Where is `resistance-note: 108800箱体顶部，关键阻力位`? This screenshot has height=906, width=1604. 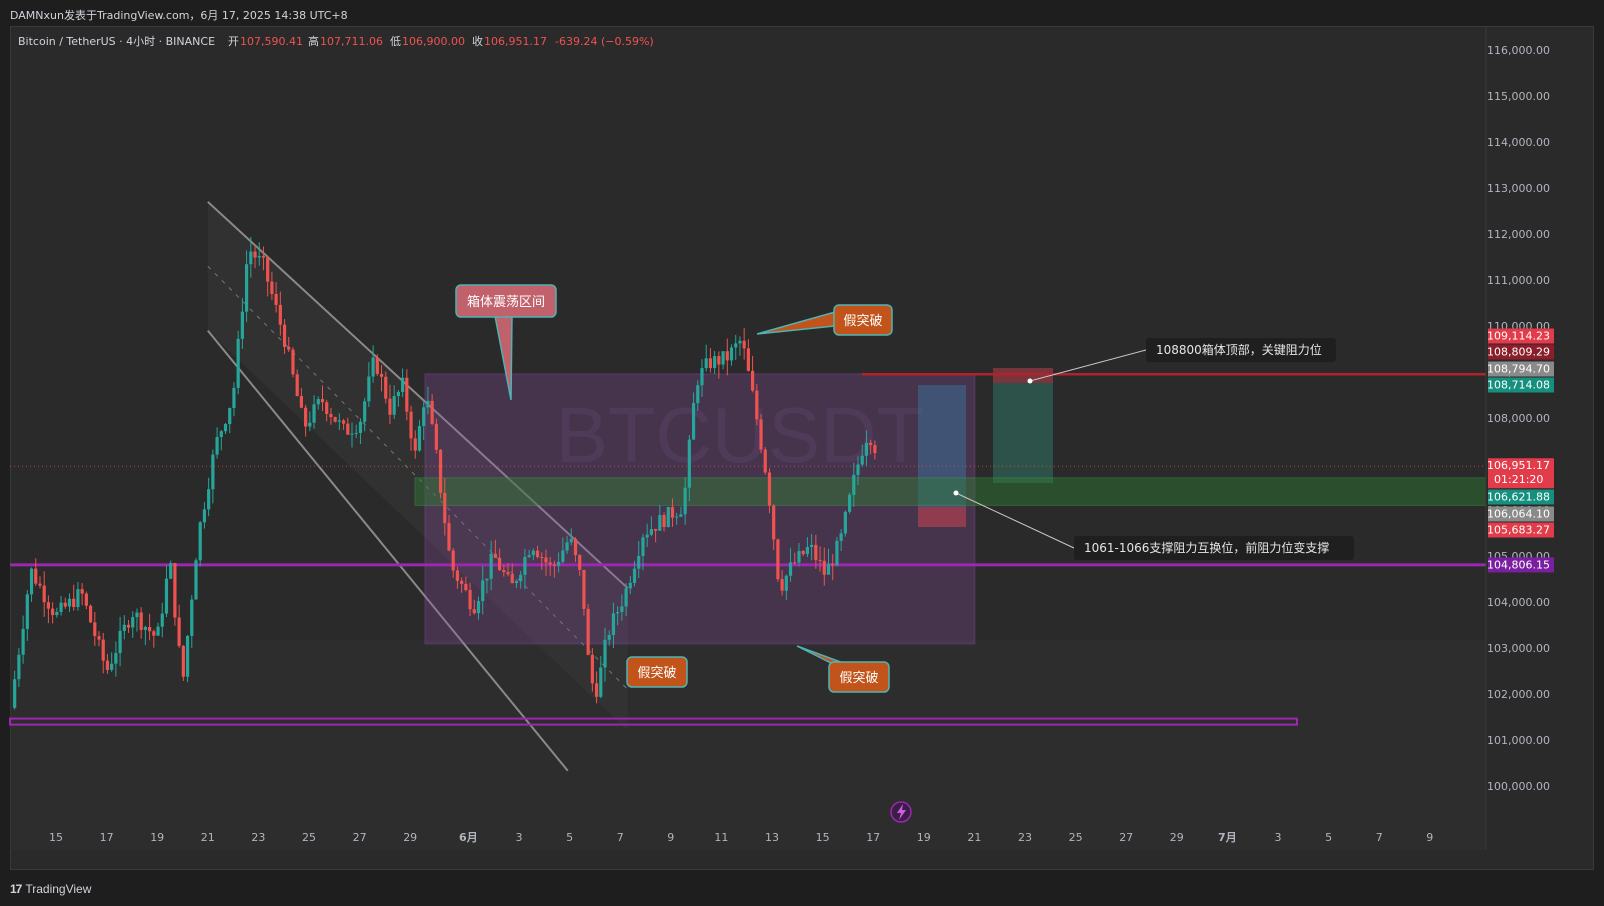 resistance-note: 108800箱体顶部，关键阻力位 is located at coordinates (1182, 361).